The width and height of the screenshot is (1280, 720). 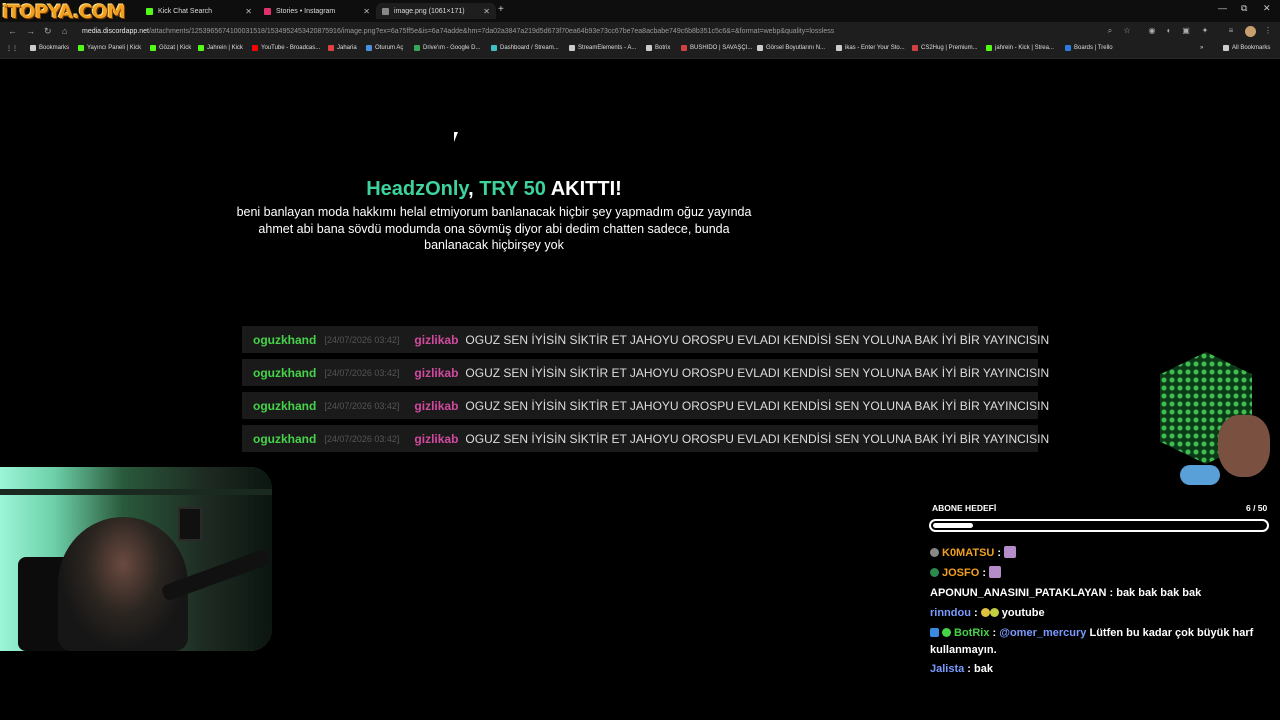 What do you see at coordinates (1244, 8) in the screenshot?
I see `restore-button: ⧉` at bounding box center [1244, 8].